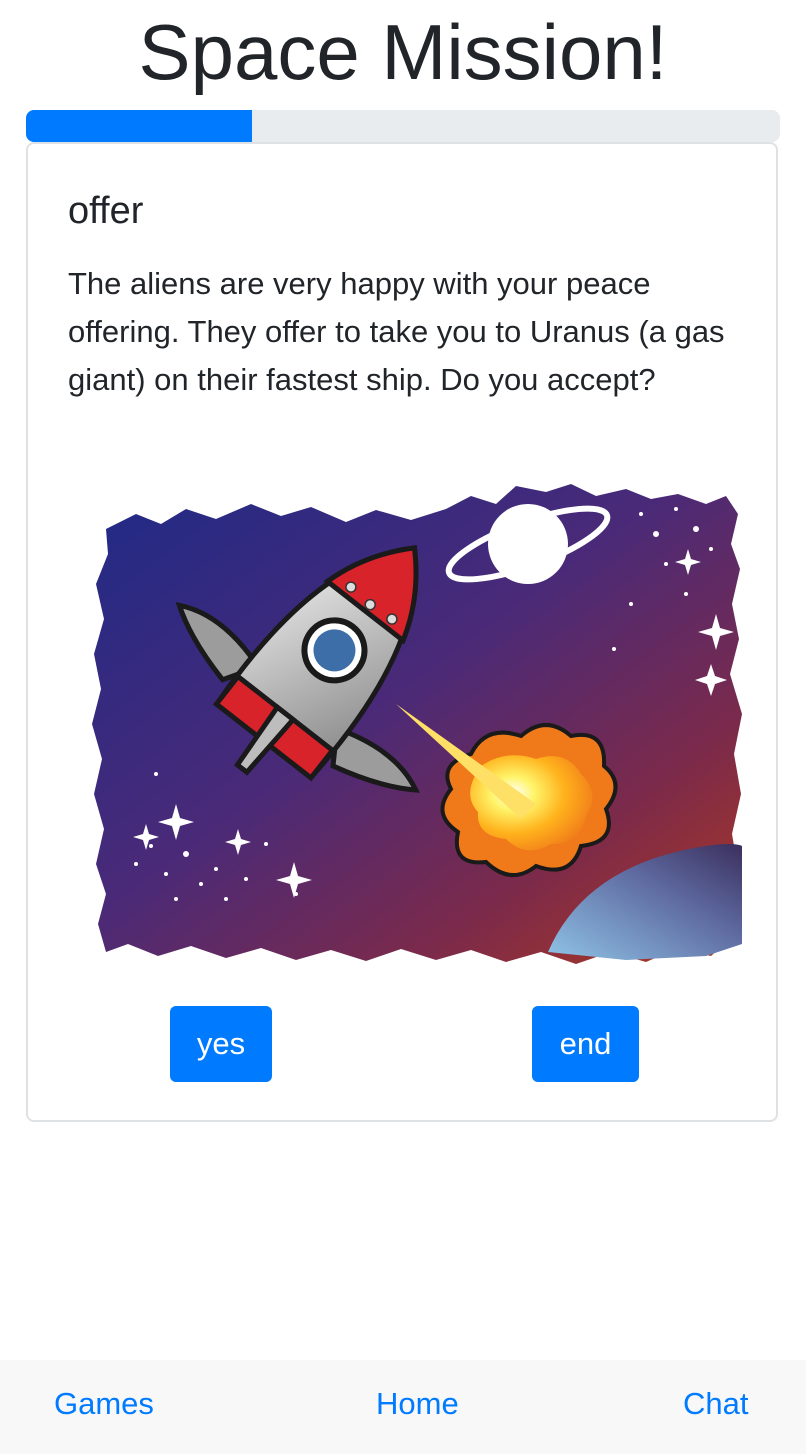  Describe the element at coordinates (403, 52) in the screenshot. I see `page-title: Space Mission!` at that location.